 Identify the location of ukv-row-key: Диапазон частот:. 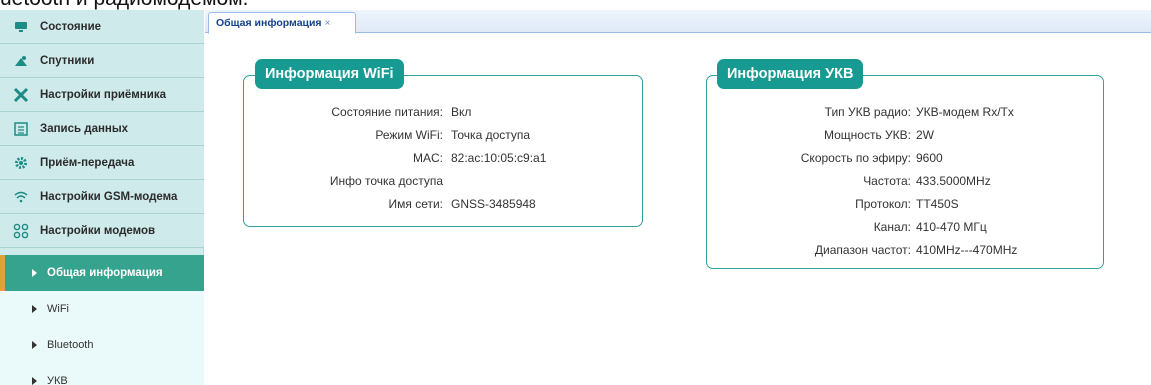
(862, 250).